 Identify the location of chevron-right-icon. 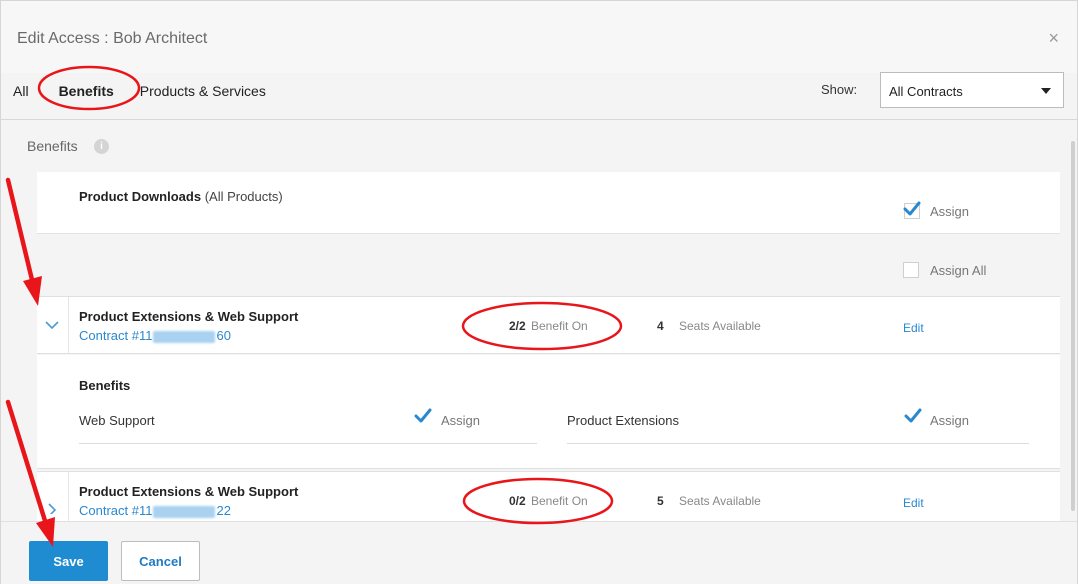
(52, 508).